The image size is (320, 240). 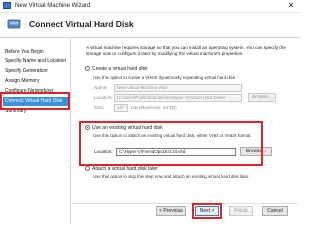 I want to click on radio-create-vhd: Create a virtual hard disk, so click(x=116, y=69).